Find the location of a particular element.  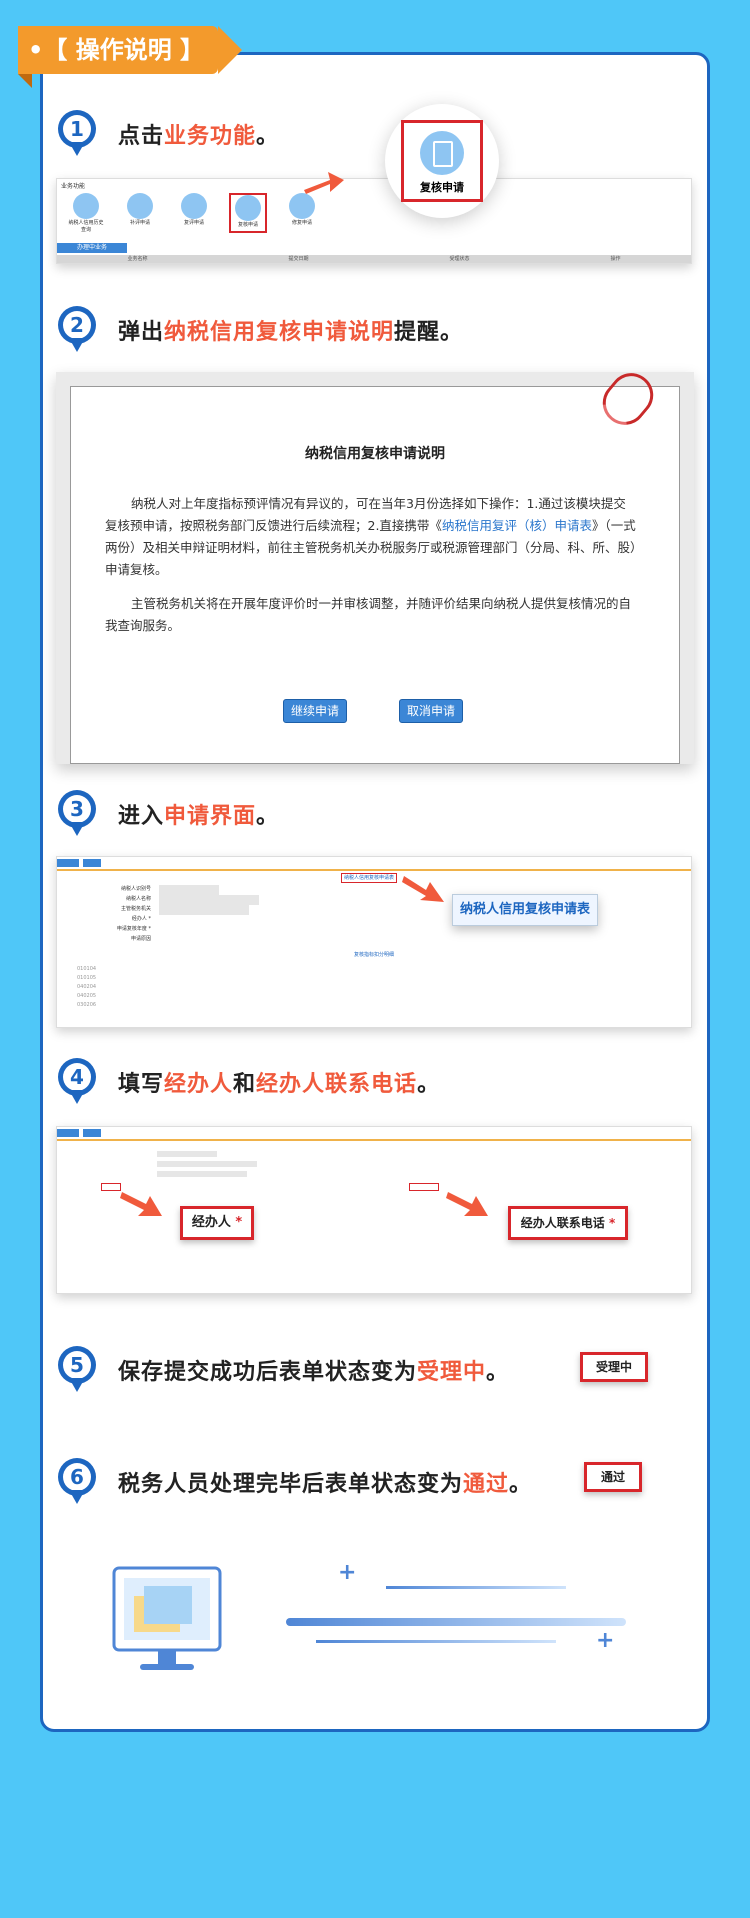

function-icons: 纳税人信用历史查询 补评申请 复评申请 复核申请 修复申请 is located at coordinates (194, 213).